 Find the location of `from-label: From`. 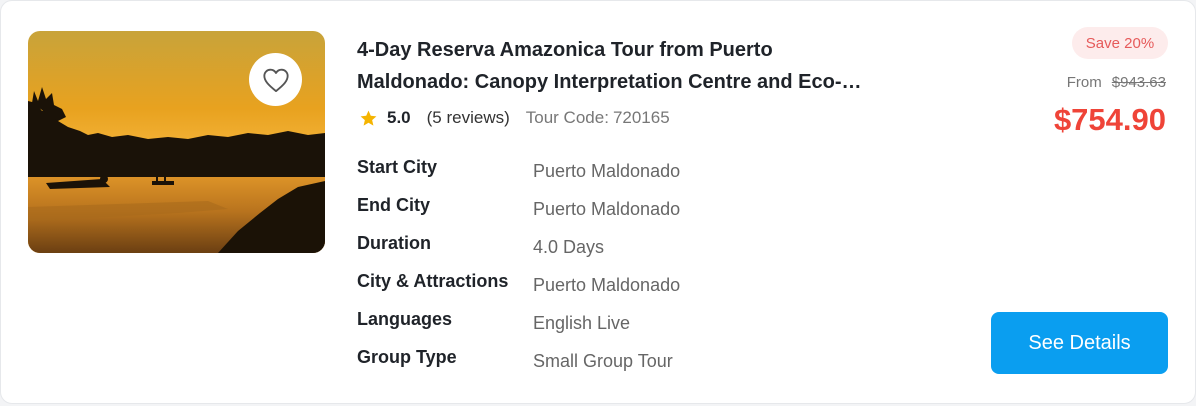

from-label: From is located at coordinates (1084, 82).